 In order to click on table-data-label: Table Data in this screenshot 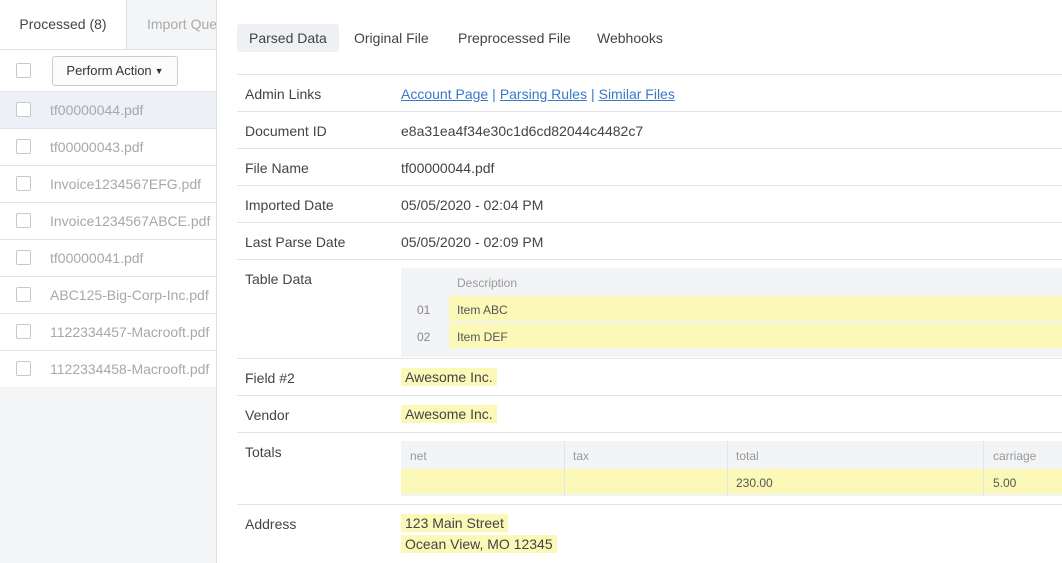, I will do `click(278, 279)`.